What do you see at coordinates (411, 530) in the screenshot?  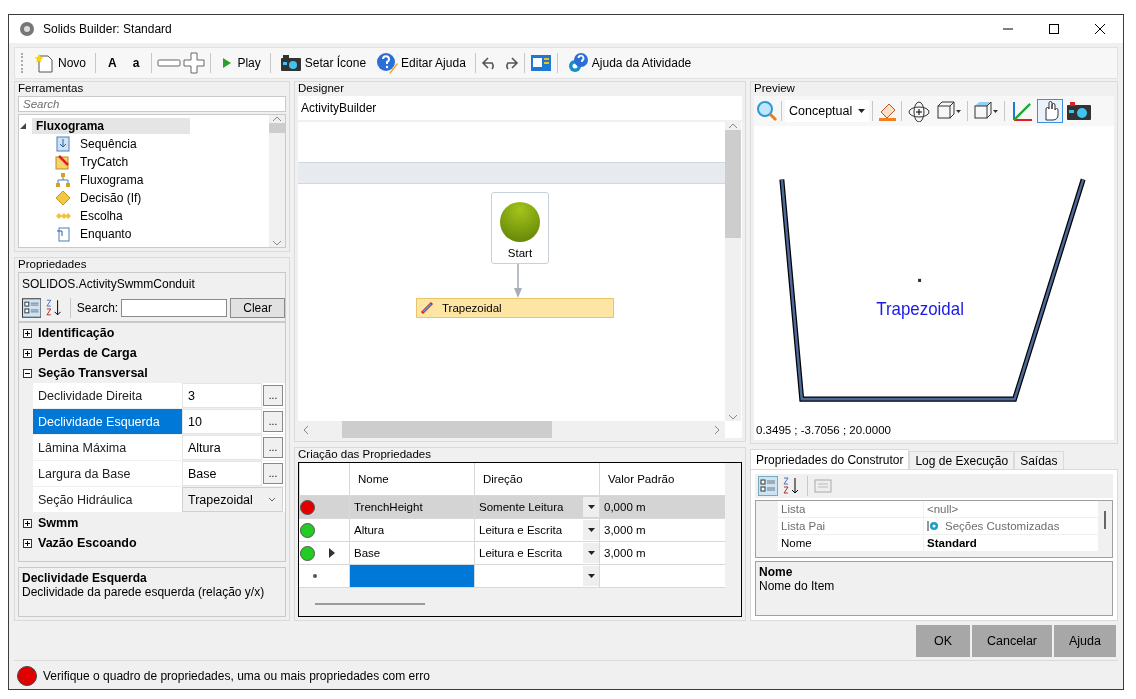 I see `table-cell: Altura` at bounding box center [411, 530].